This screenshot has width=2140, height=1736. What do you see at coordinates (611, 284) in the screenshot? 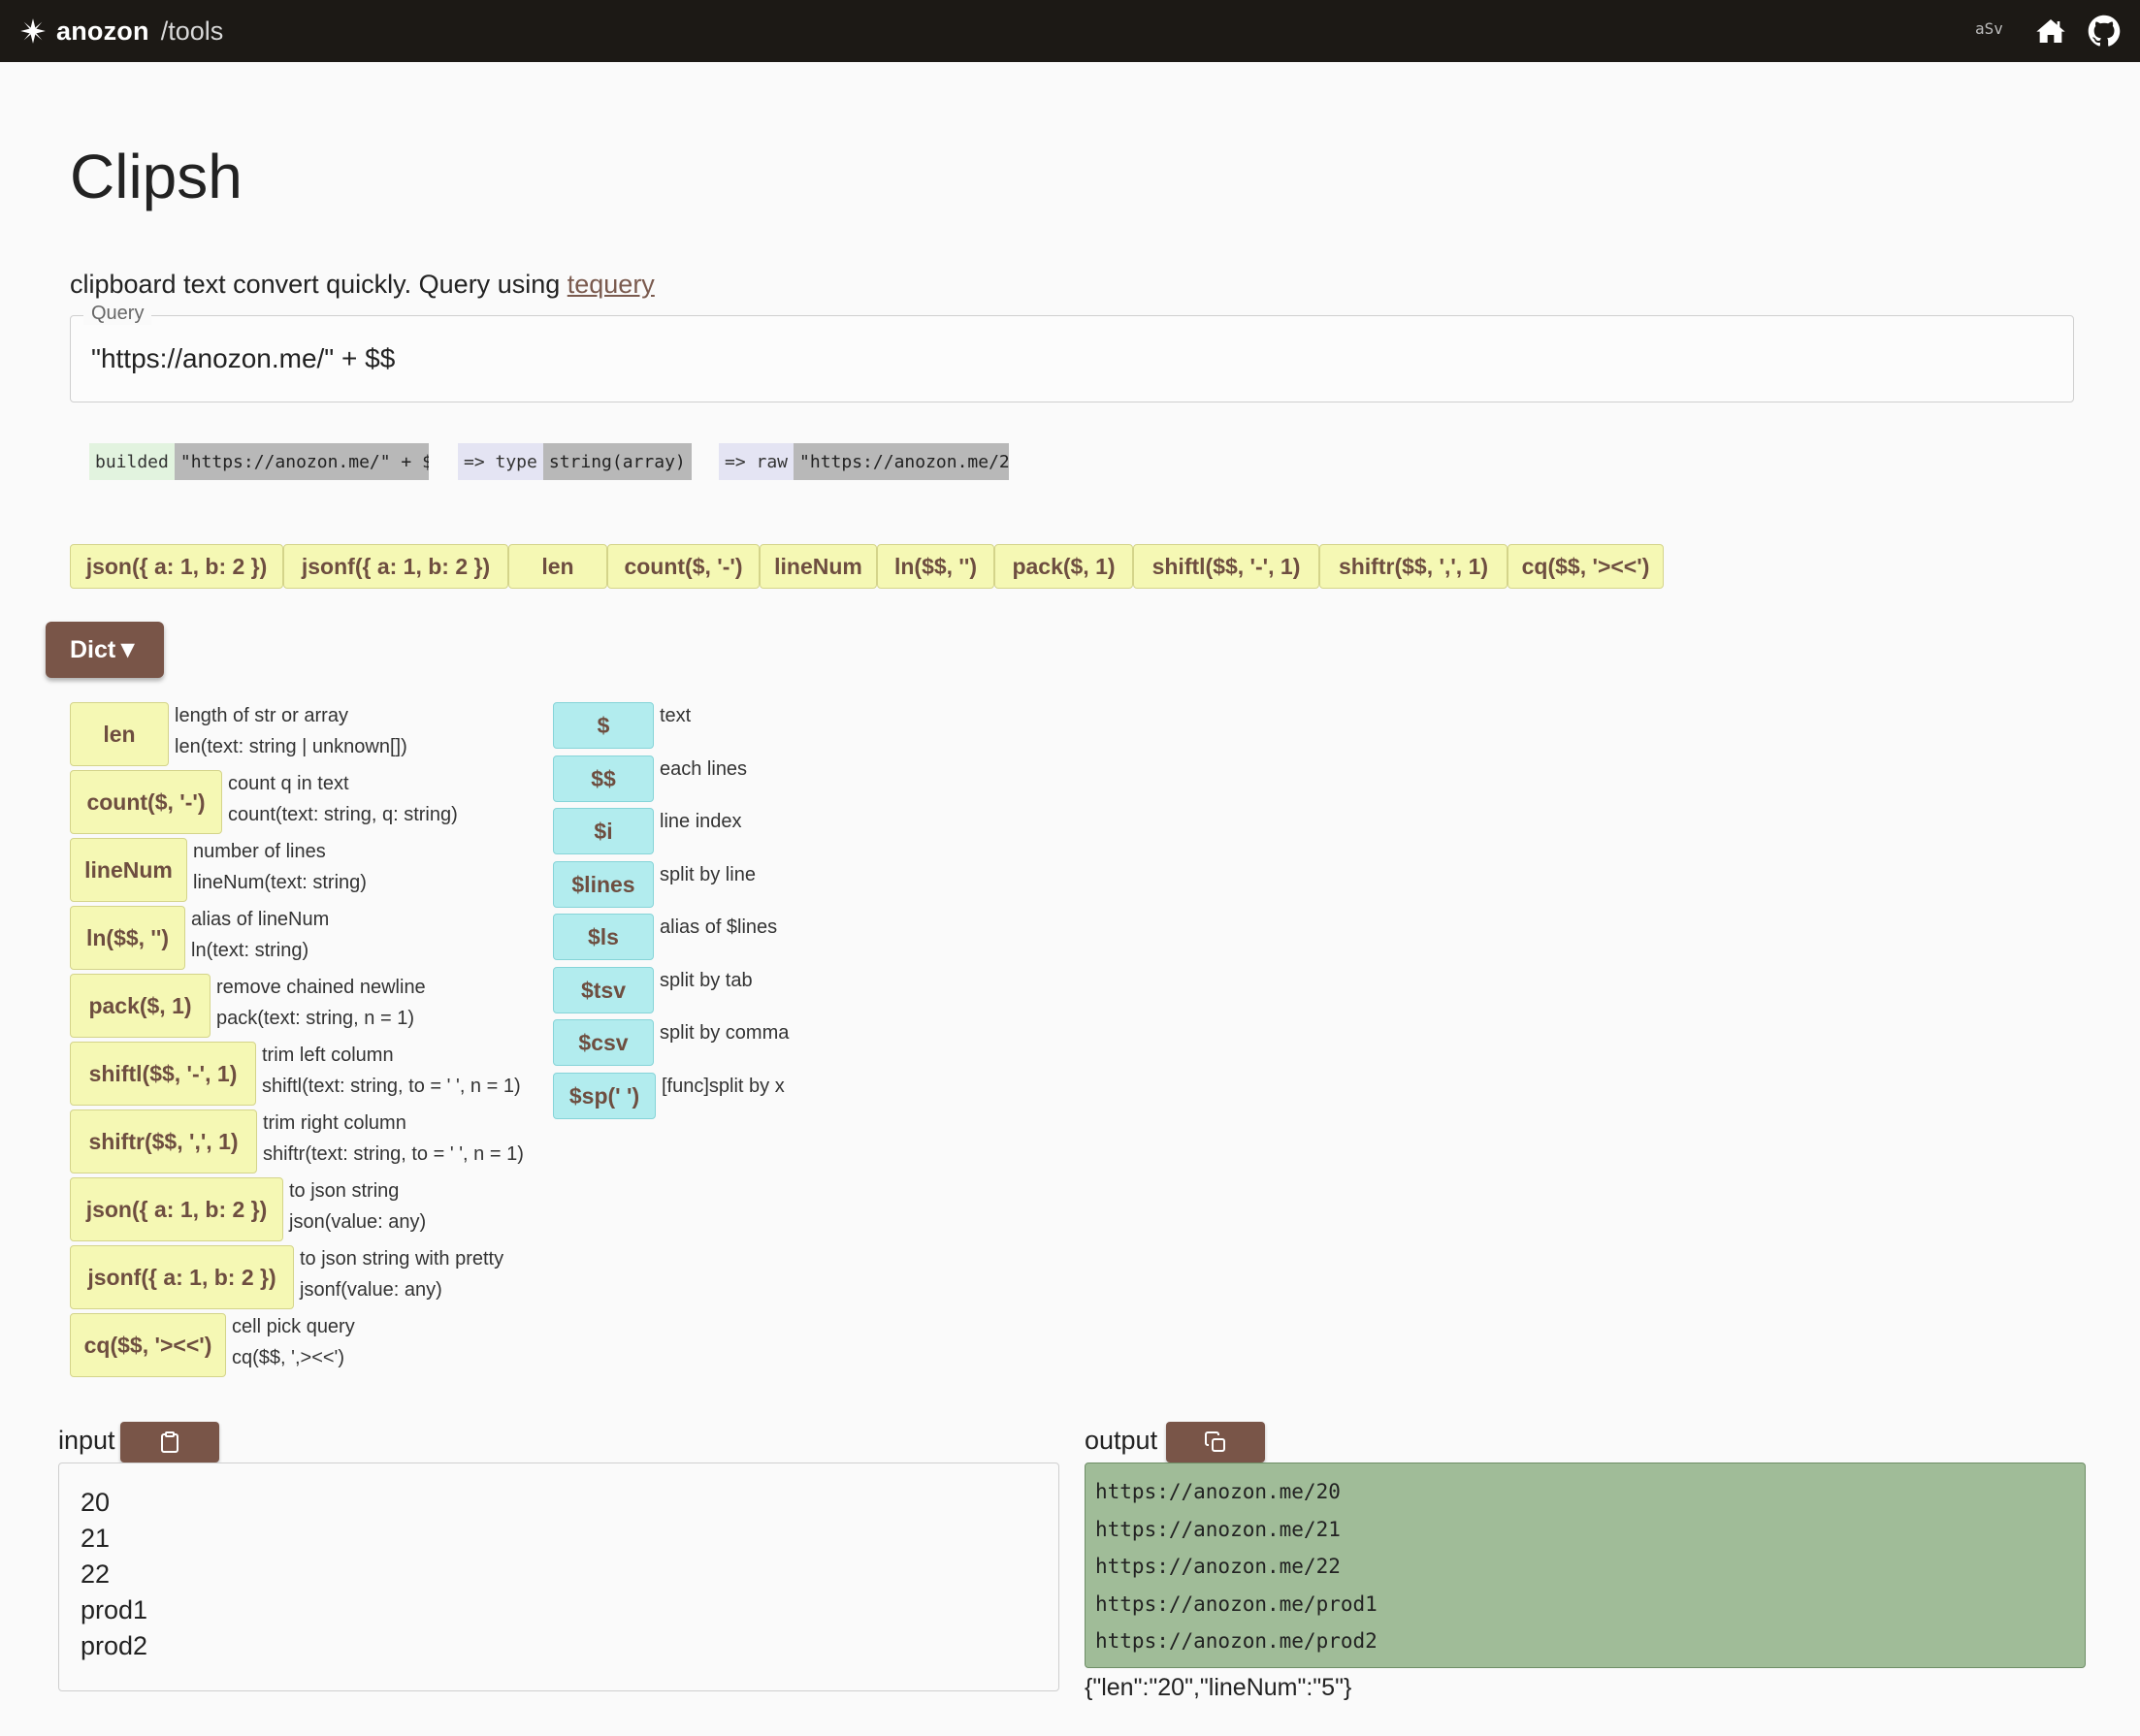
I see `tequery-link: tequery` at bounding box center [611, 284].